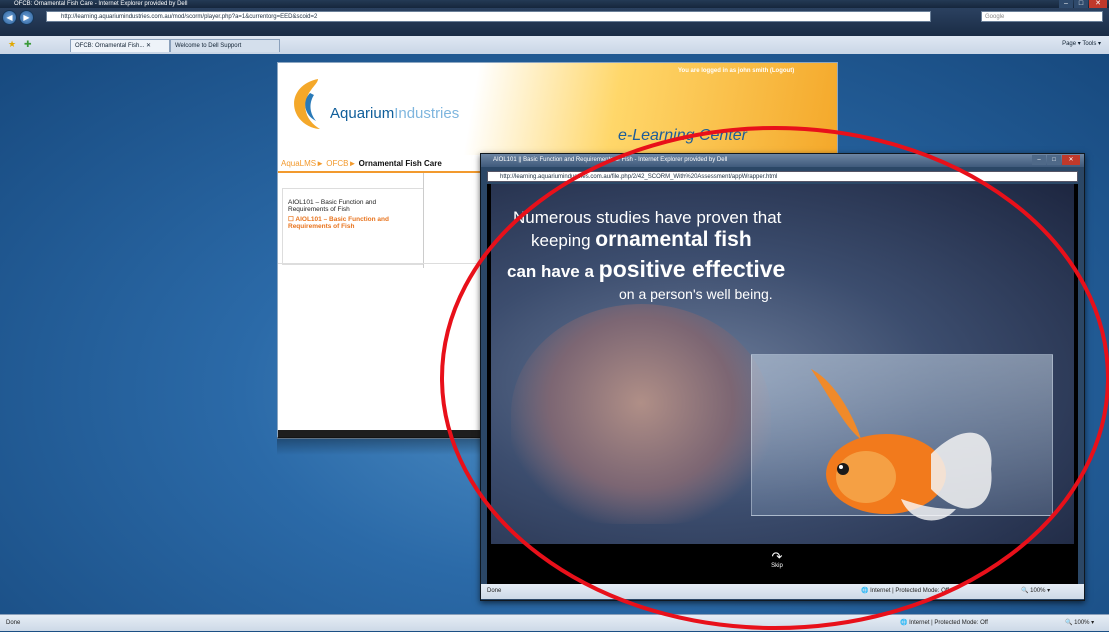 The width and height of the screenshot is (1109, 632). I want to click on close-icon: ✕, so click(1098, 4).